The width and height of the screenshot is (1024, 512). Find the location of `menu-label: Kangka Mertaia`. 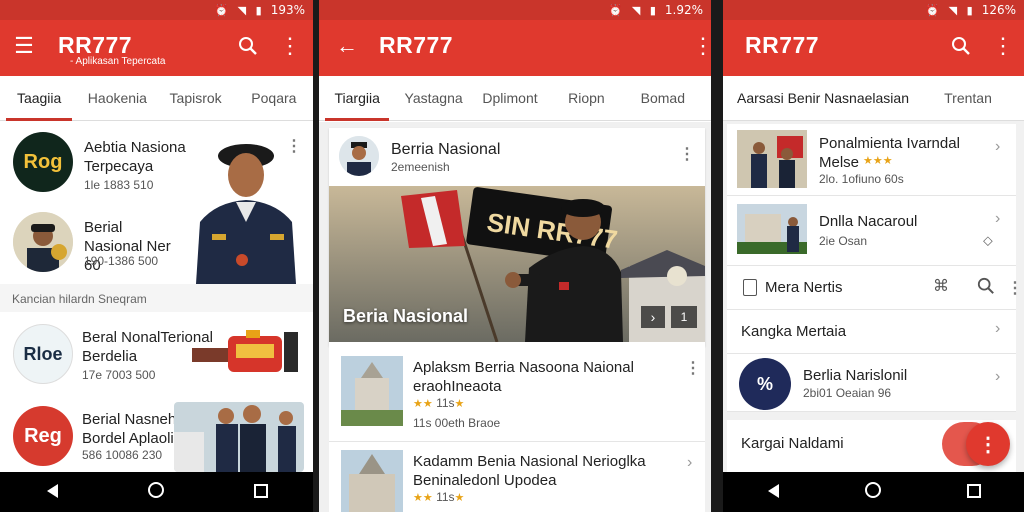

menu-label: Kangka Mertaia is located at coordinates (794, 331).